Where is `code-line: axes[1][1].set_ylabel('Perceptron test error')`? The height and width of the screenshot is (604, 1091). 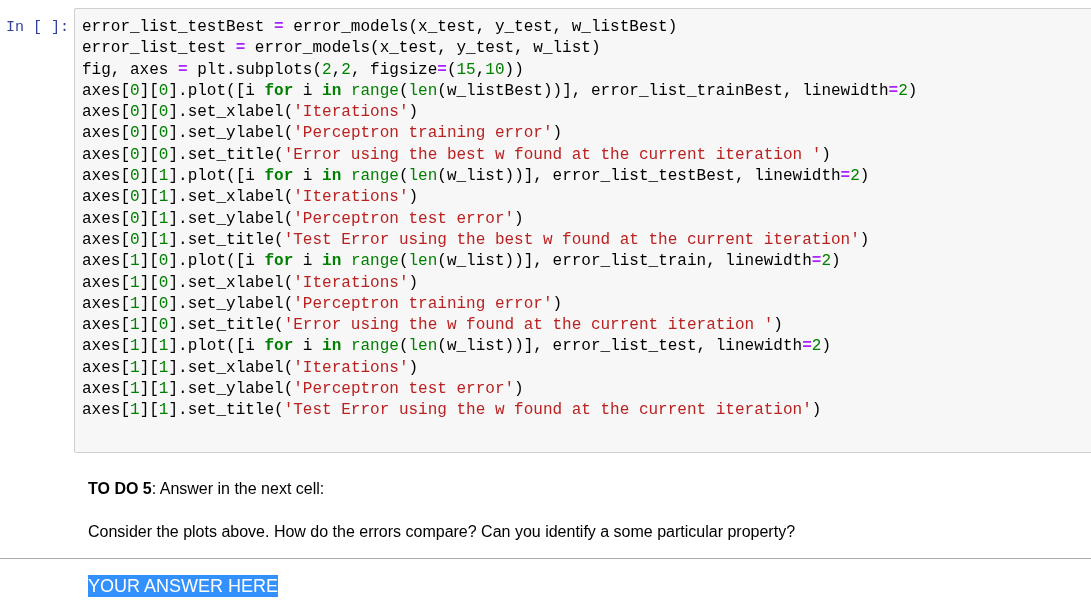 code-line: axes[1][1].set_ylabel('Perceptron test error') is located at coordinates (303, 390).